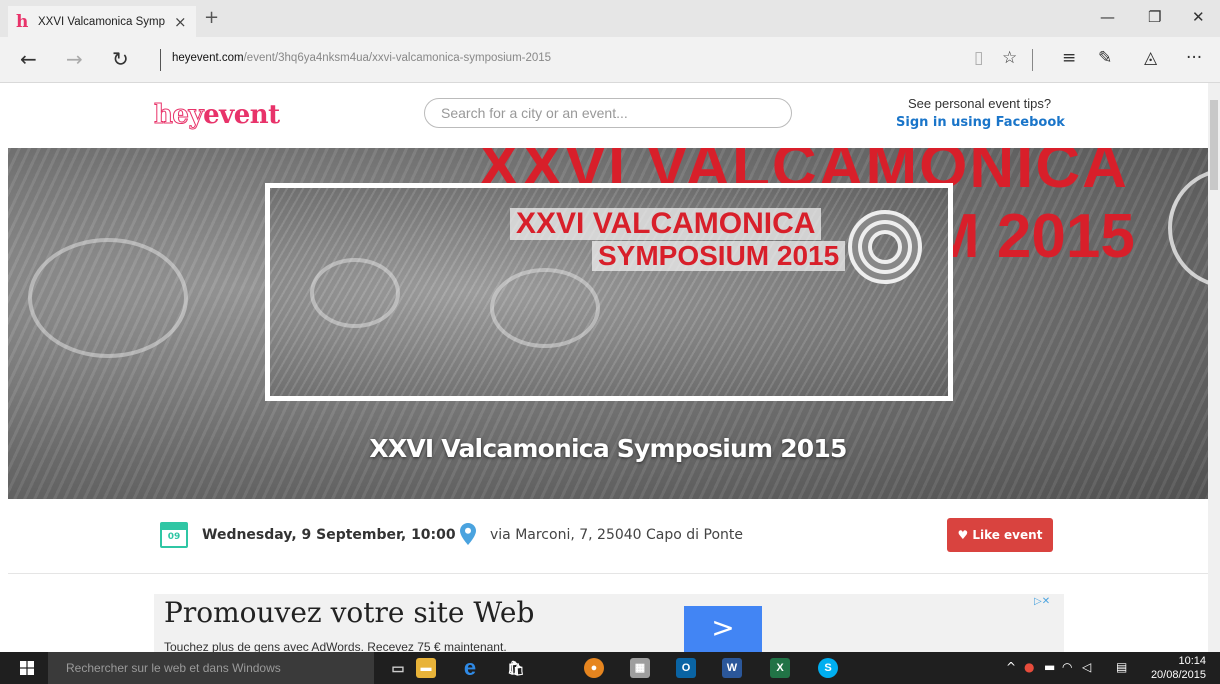 The image size is (1220, 684). What do you see at coordinates (780, 668) in the screenshot?
I see `excel-icon: X` at bounding box center [780, 668].